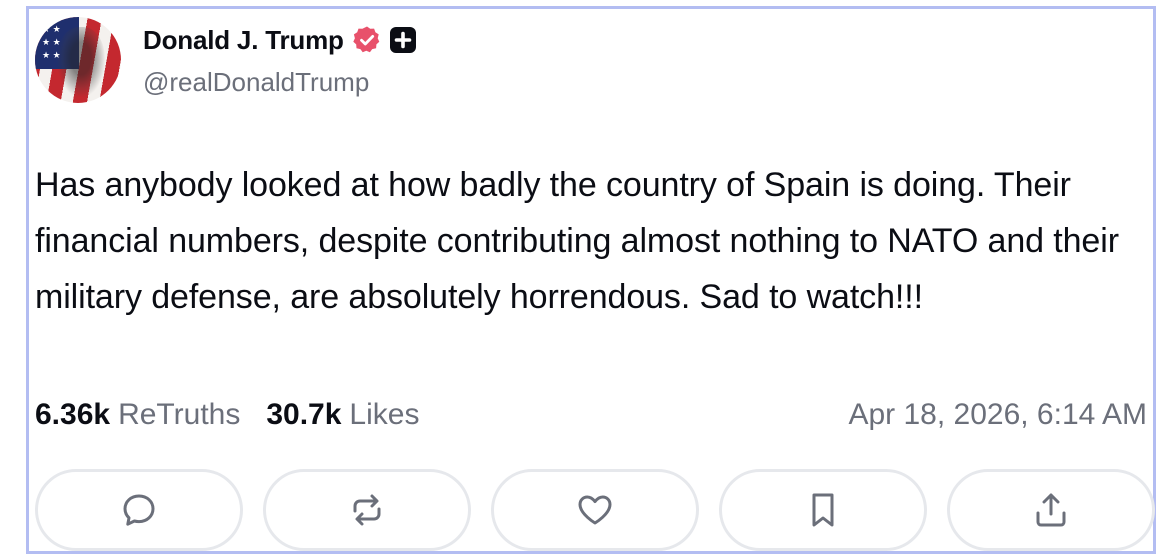  Describe the element at coordinates (72, 415) in the screenshot. I see `retruths-count: 6.36k` at that location.